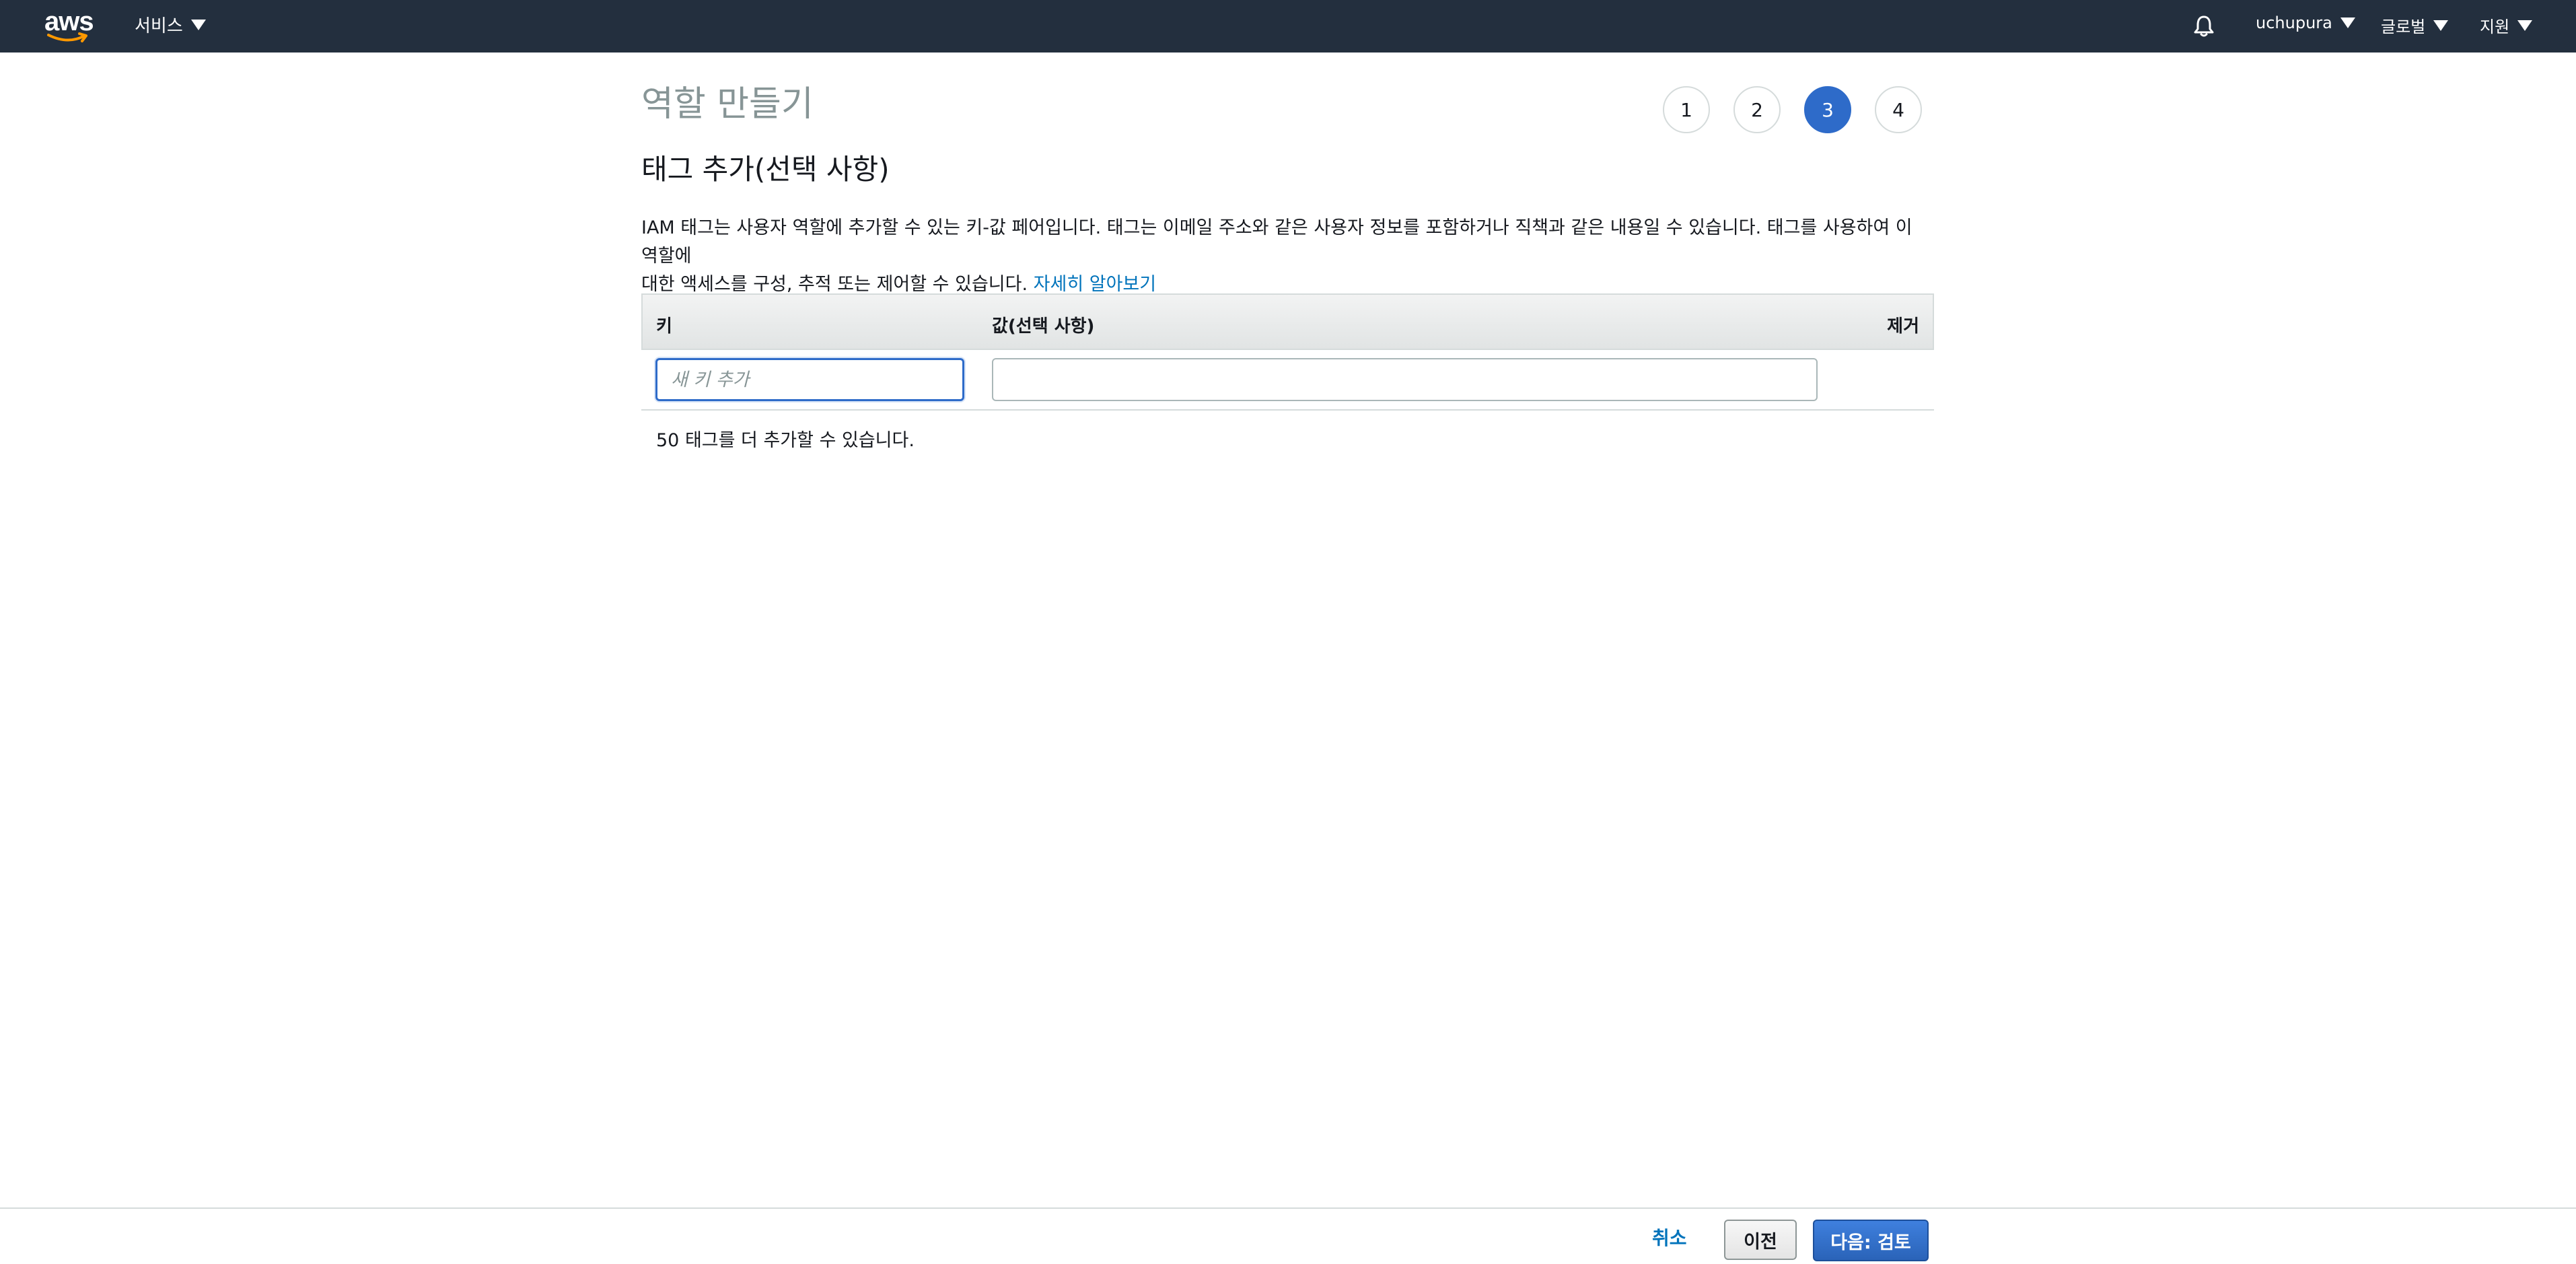 The width and height of the screenshot is (2576, 1264). I want to click on region-label: 글로벌, so click(2403, 26).